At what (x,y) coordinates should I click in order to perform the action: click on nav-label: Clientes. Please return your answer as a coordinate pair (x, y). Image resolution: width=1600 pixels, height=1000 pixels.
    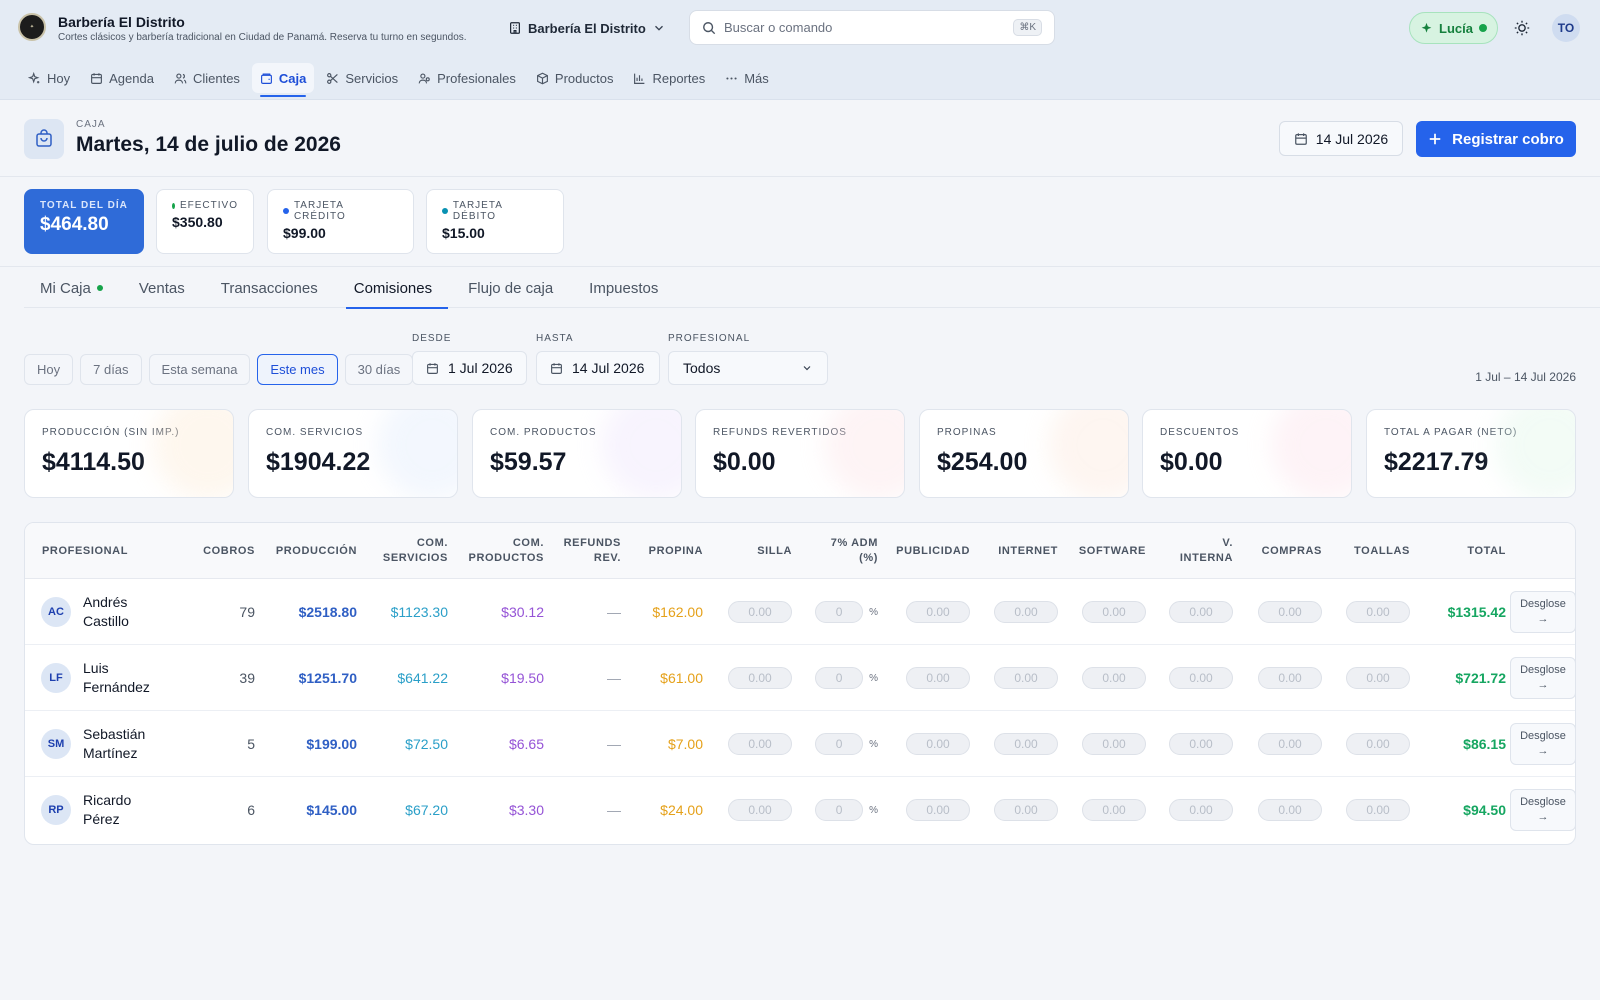
    Looking at the image, I should click on (216, 78).